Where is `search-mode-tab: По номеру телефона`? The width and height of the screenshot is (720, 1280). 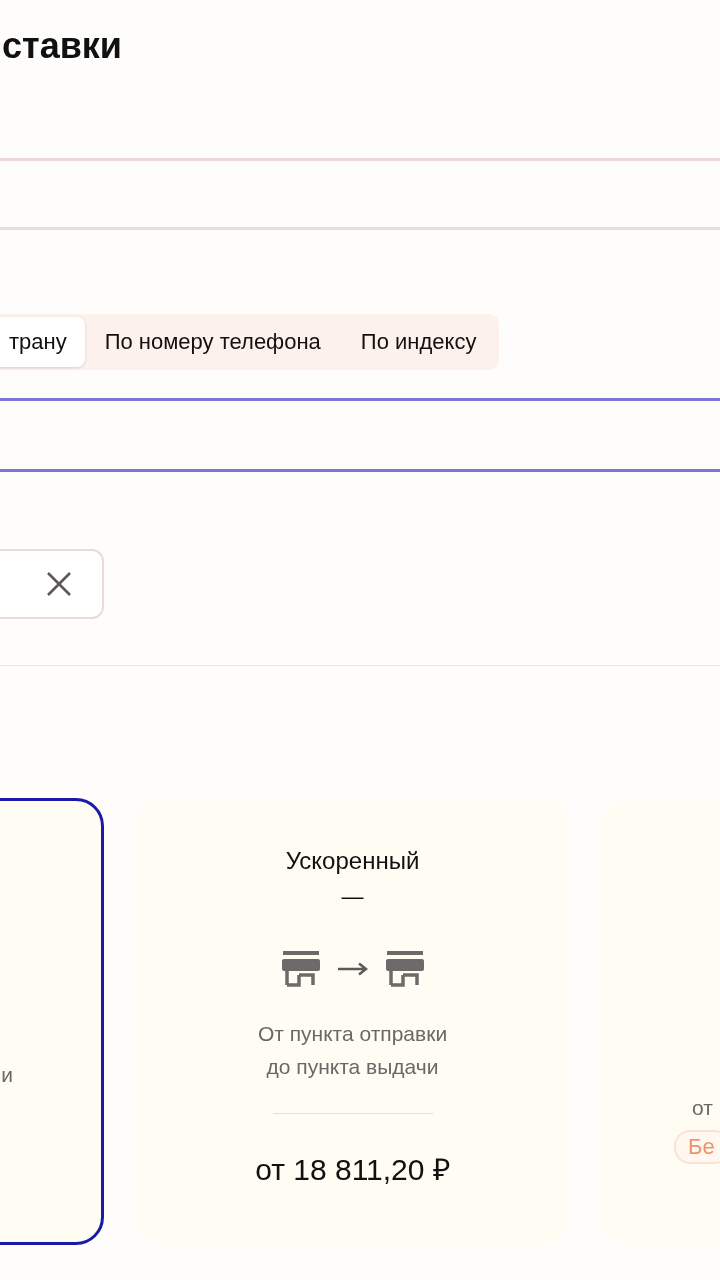 search-mode-tab: По номеру телефона is located at coordinates (212, 342).